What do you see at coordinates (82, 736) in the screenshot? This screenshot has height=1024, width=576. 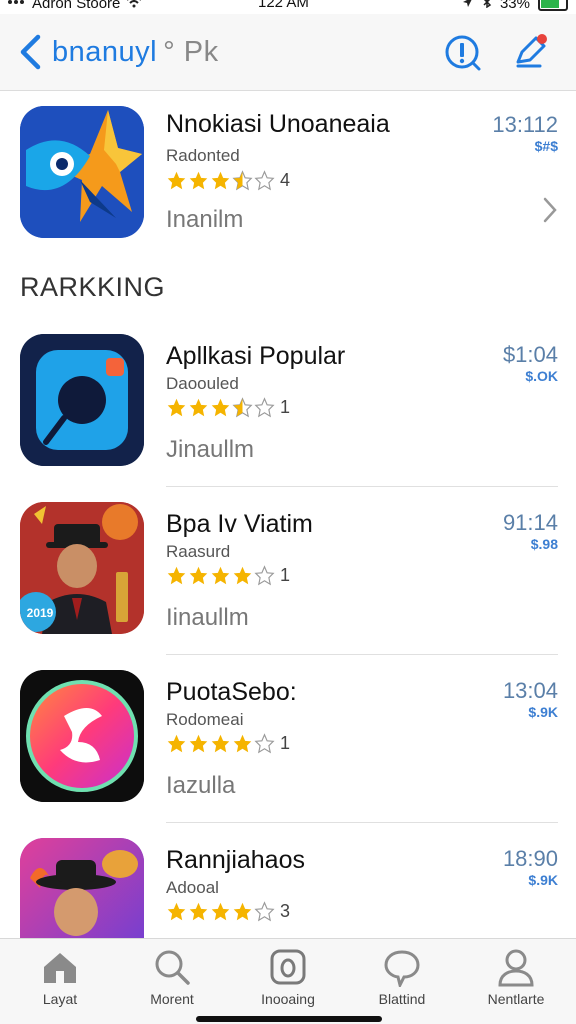 I see `app-icon-gradient-circle` at bounding box center [82, 736].